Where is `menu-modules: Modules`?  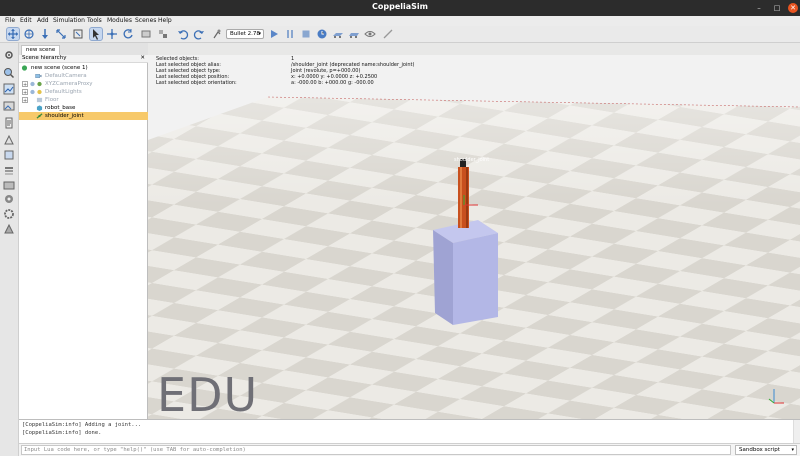 menu-modules: Modules is located at coordinates (119, 20).